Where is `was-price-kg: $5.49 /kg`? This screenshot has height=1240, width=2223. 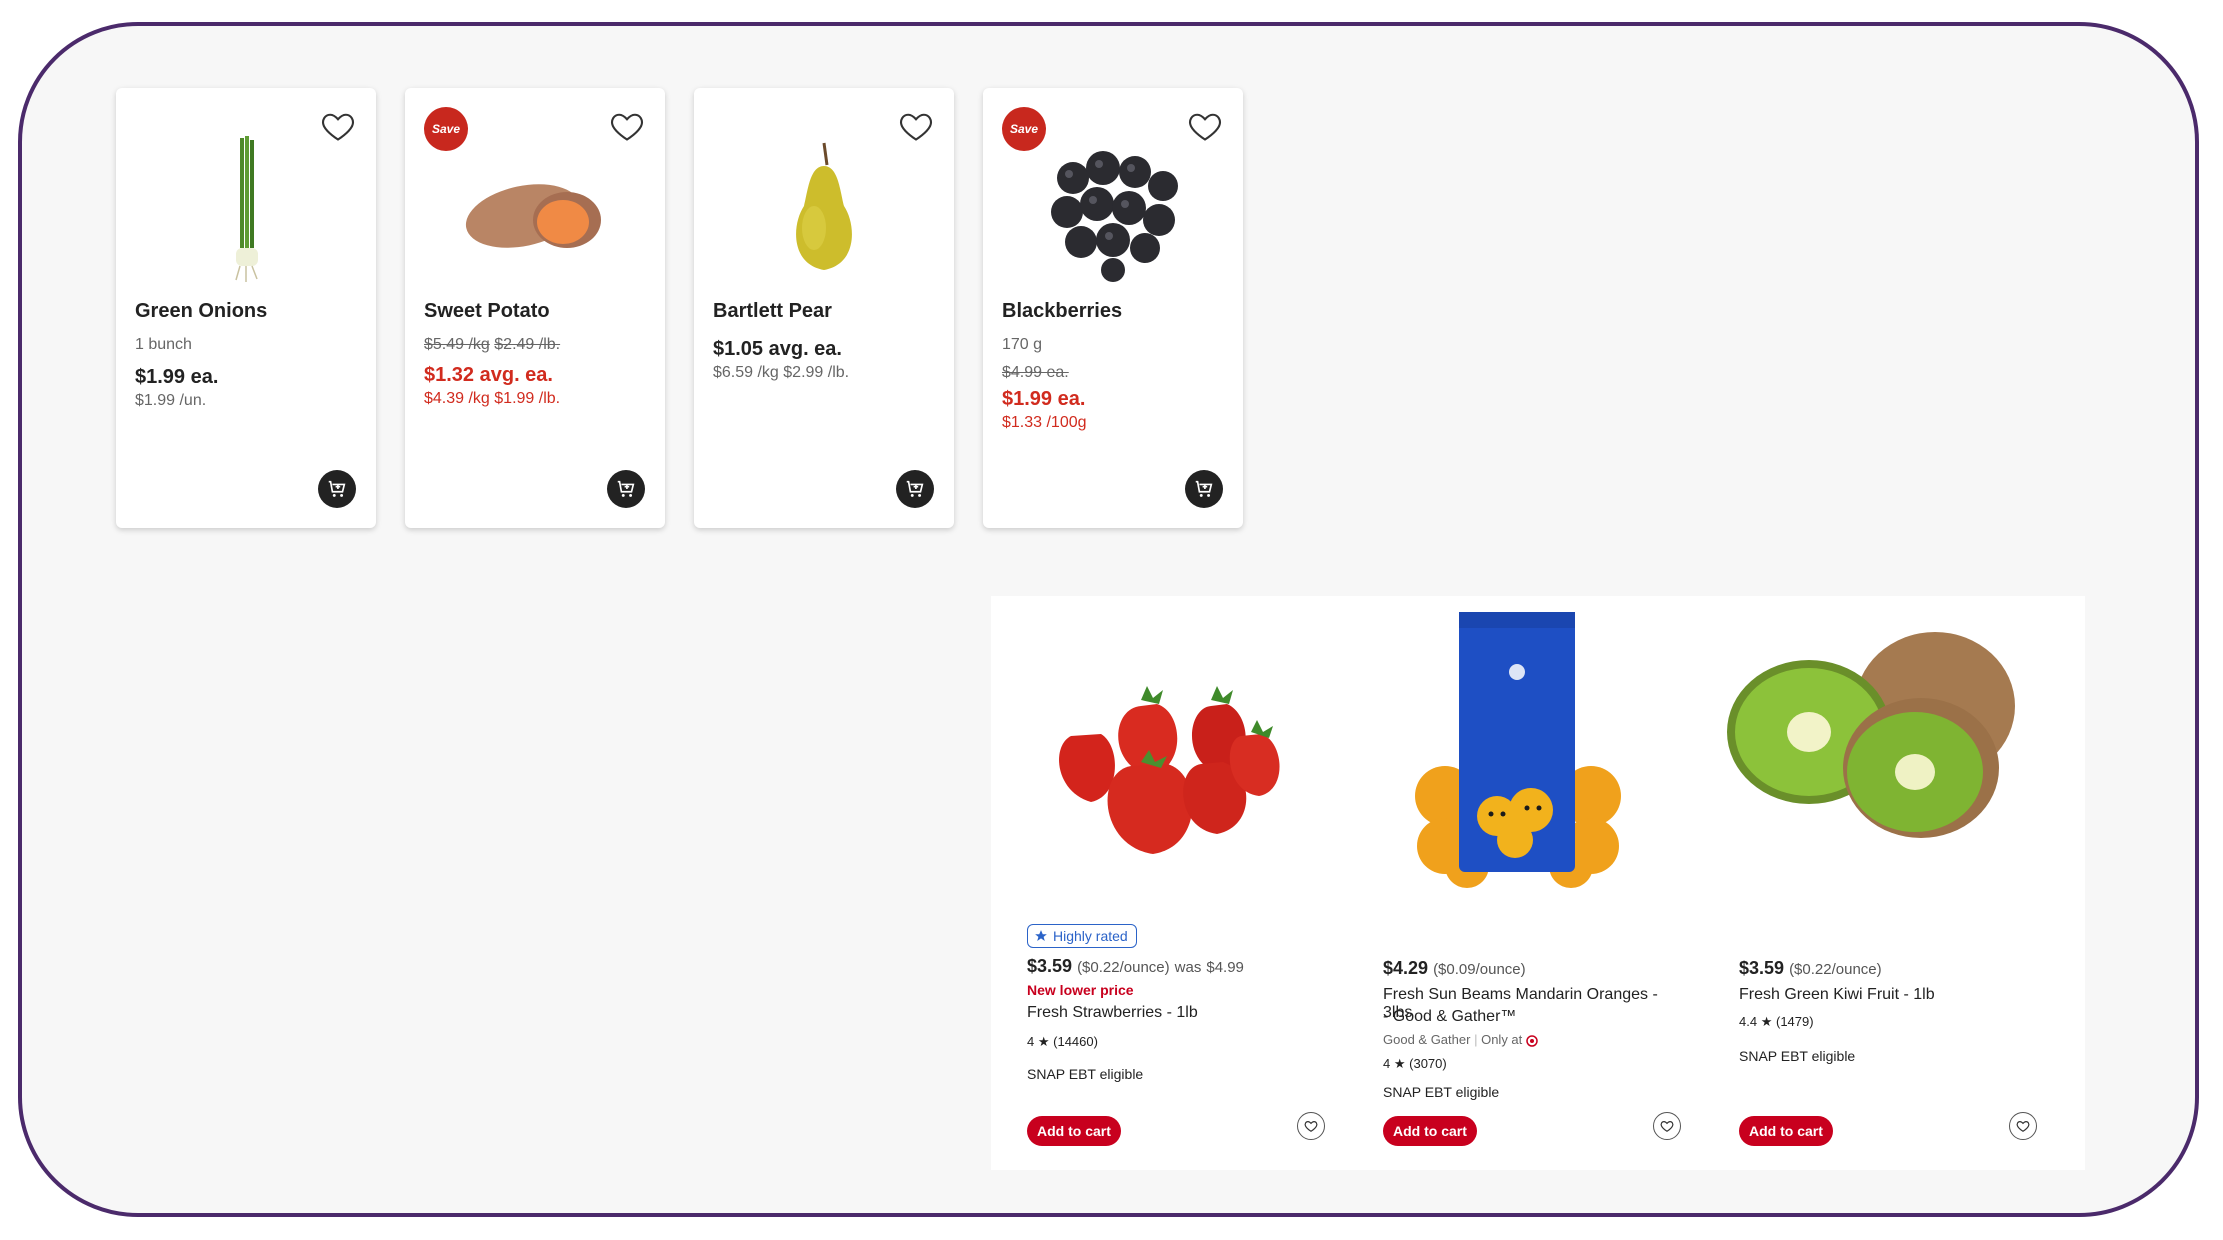 was-price-kg: $5.49 /kg is located at coordinates (457, 344).